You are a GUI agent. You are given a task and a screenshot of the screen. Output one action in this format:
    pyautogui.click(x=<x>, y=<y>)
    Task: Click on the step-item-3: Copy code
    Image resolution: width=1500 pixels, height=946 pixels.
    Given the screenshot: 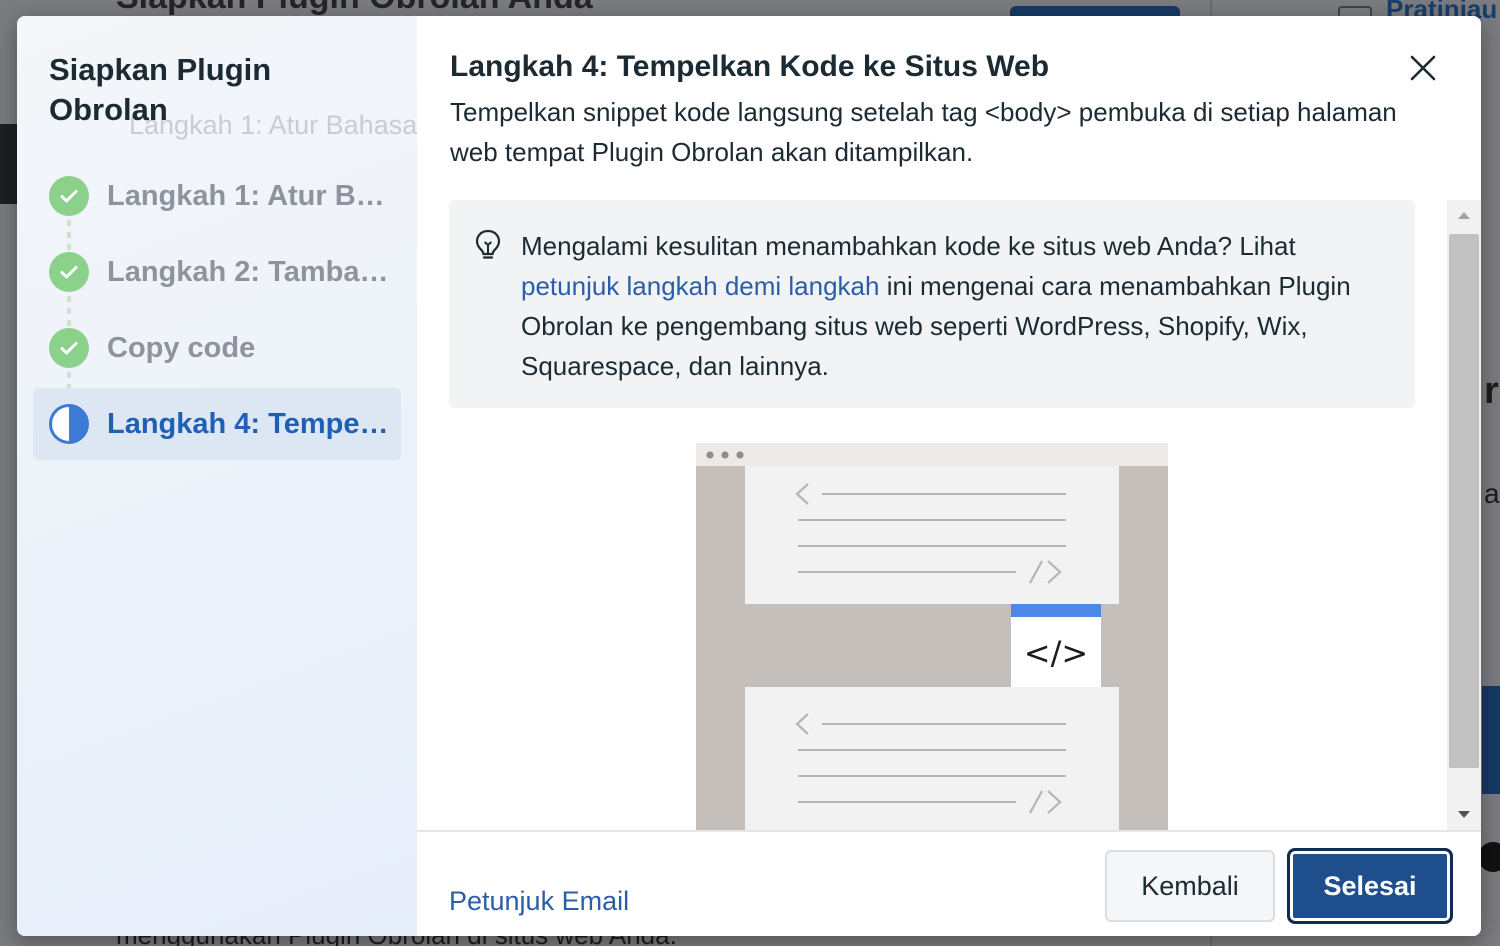 What is the action you would take?
    pyautogui.click(x=217, y=357)
    